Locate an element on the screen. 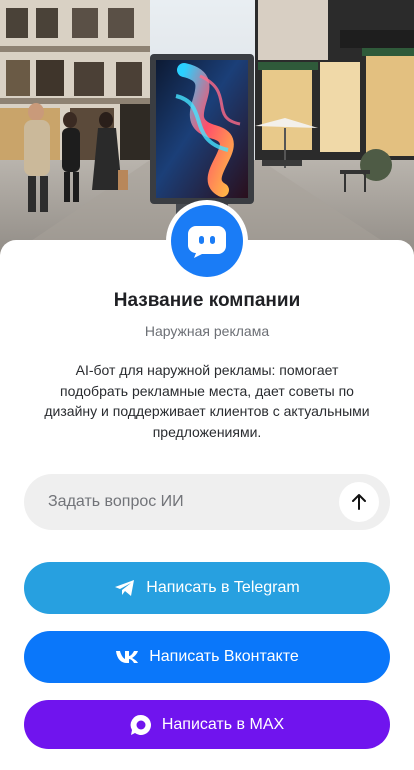 The height and width of the screenshot is (770, 414). chat-bot-icon is located at coordinates (207, 242).